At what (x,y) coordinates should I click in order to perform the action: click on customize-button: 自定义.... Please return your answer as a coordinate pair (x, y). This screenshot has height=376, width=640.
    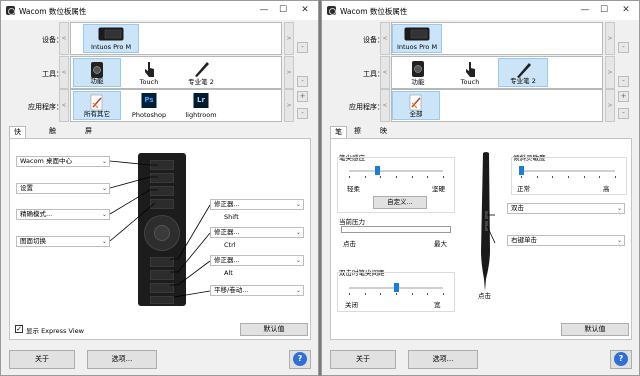
    Looking at the image, I should click on (400, 202).